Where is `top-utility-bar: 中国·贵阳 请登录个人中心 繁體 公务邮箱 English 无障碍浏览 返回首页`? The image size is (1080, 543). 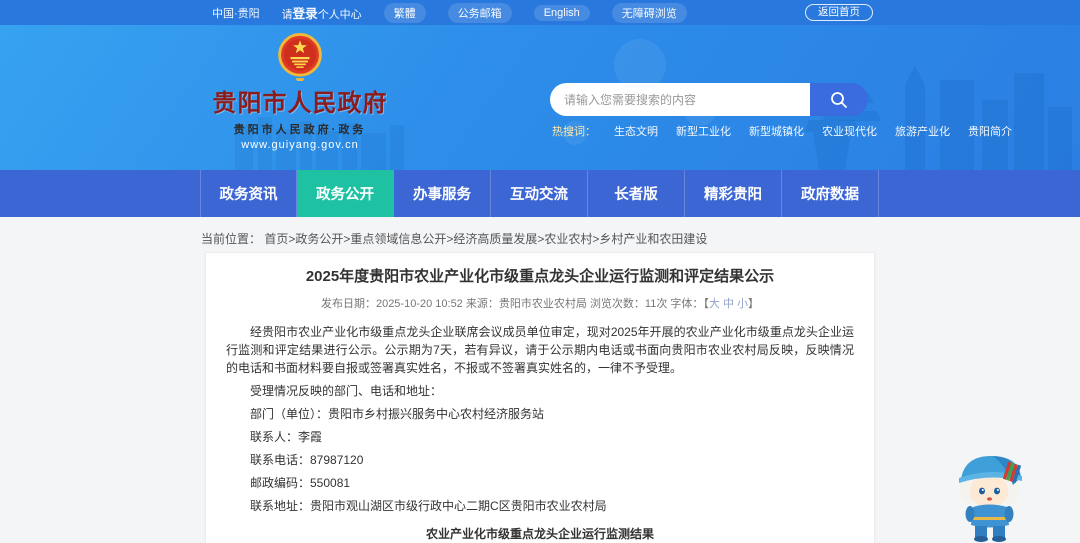 top-utility-bar: 中国·贵阳 请登录个人中心 繁體 公务邮箱 English 无障碍浏览 返回首页 is located at coordinates (540, 12).